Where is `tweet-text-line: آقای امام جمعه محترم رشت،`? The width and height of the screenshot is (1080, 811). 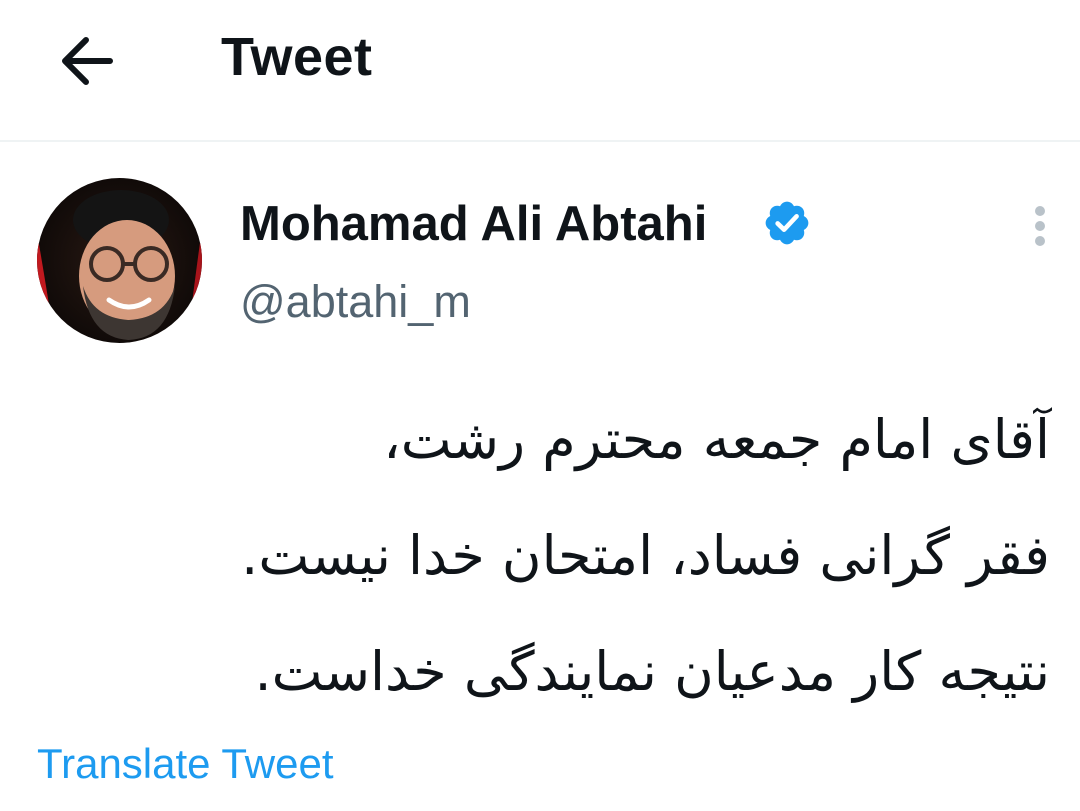 tweet-text-line: آقای امام جمعه محترم رشت، is located at coordinates (716, 439).